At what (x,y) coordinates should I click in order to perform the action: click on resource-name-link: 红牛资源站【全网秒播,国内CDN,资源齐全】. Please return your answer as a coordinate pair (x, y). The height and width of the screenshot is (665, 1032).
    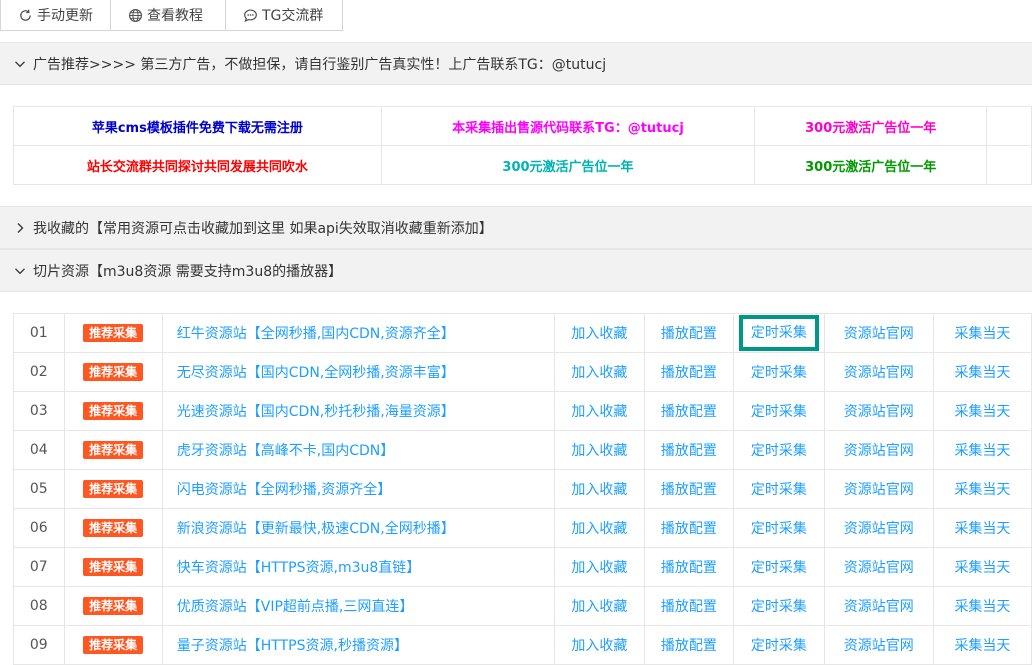
    Looking at the image, I should click on (358, 333).